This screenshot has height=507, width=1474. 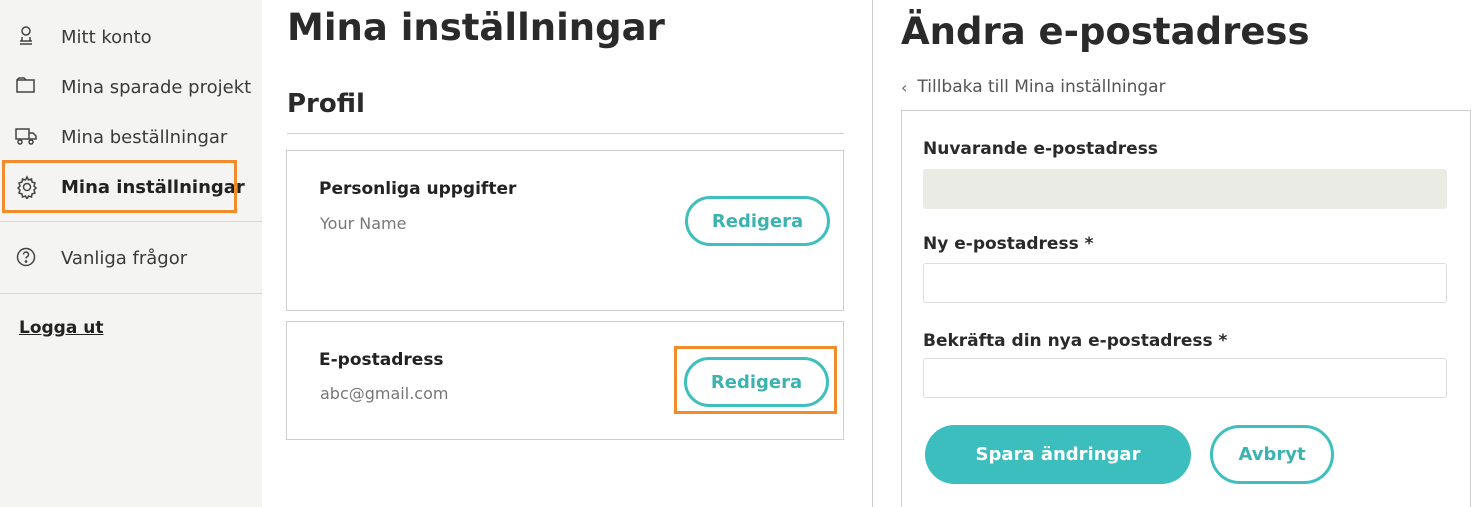 I want to click on confirm-email-label: Bekräfta din nya e-postadress *, so click(x=1075, y=341).